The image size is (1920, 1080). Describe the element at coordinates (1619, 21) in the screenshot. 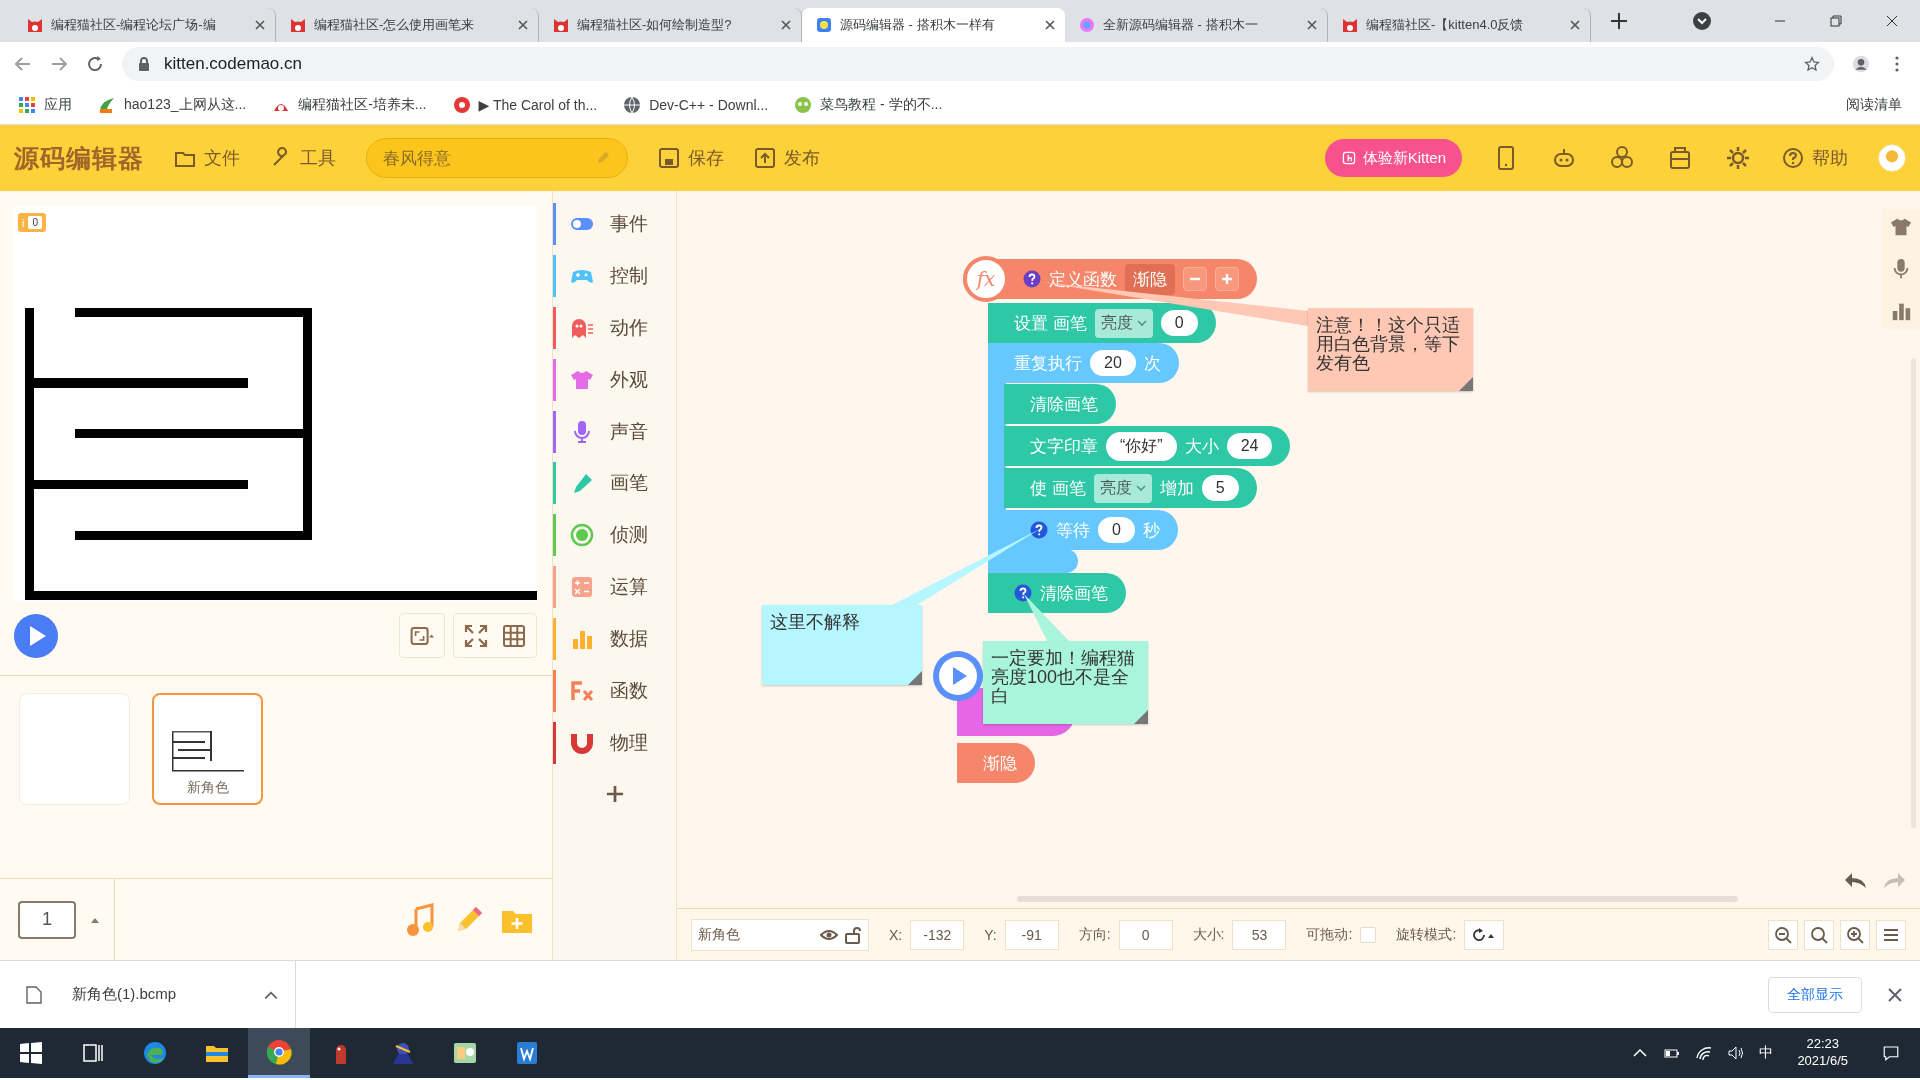

I see `new-tab-icon` at that location.